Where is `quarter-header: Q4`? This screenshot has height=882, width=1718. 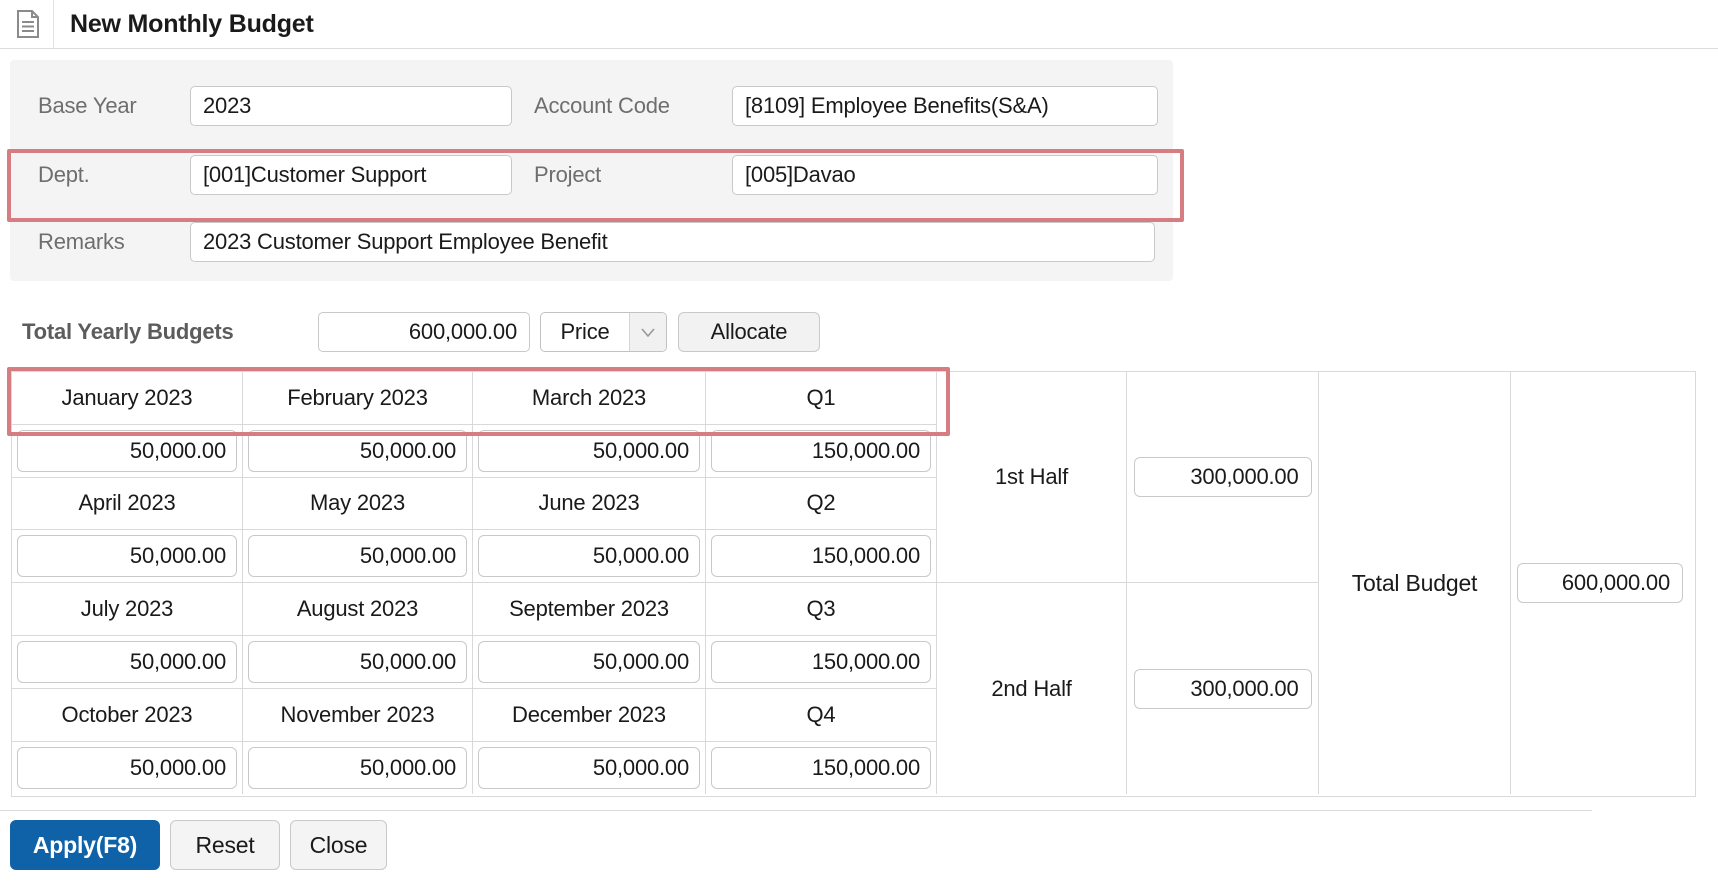
quarter-header: Q4 is located at coordinates (821, 715).